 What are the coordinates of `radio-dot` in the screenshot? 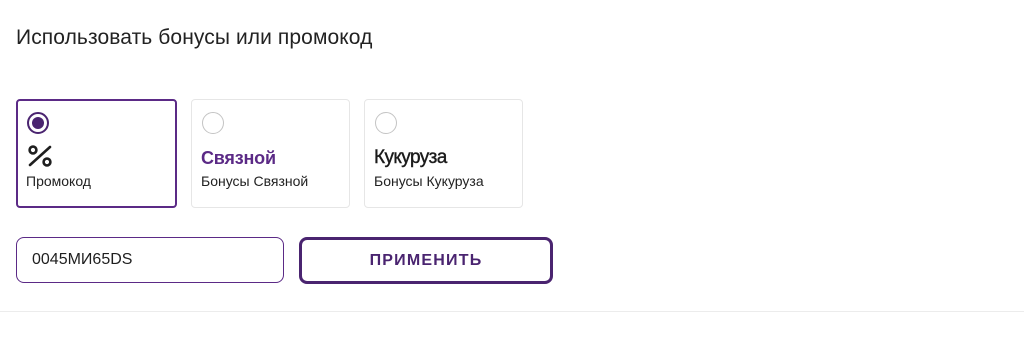 It's located at (38, 123).